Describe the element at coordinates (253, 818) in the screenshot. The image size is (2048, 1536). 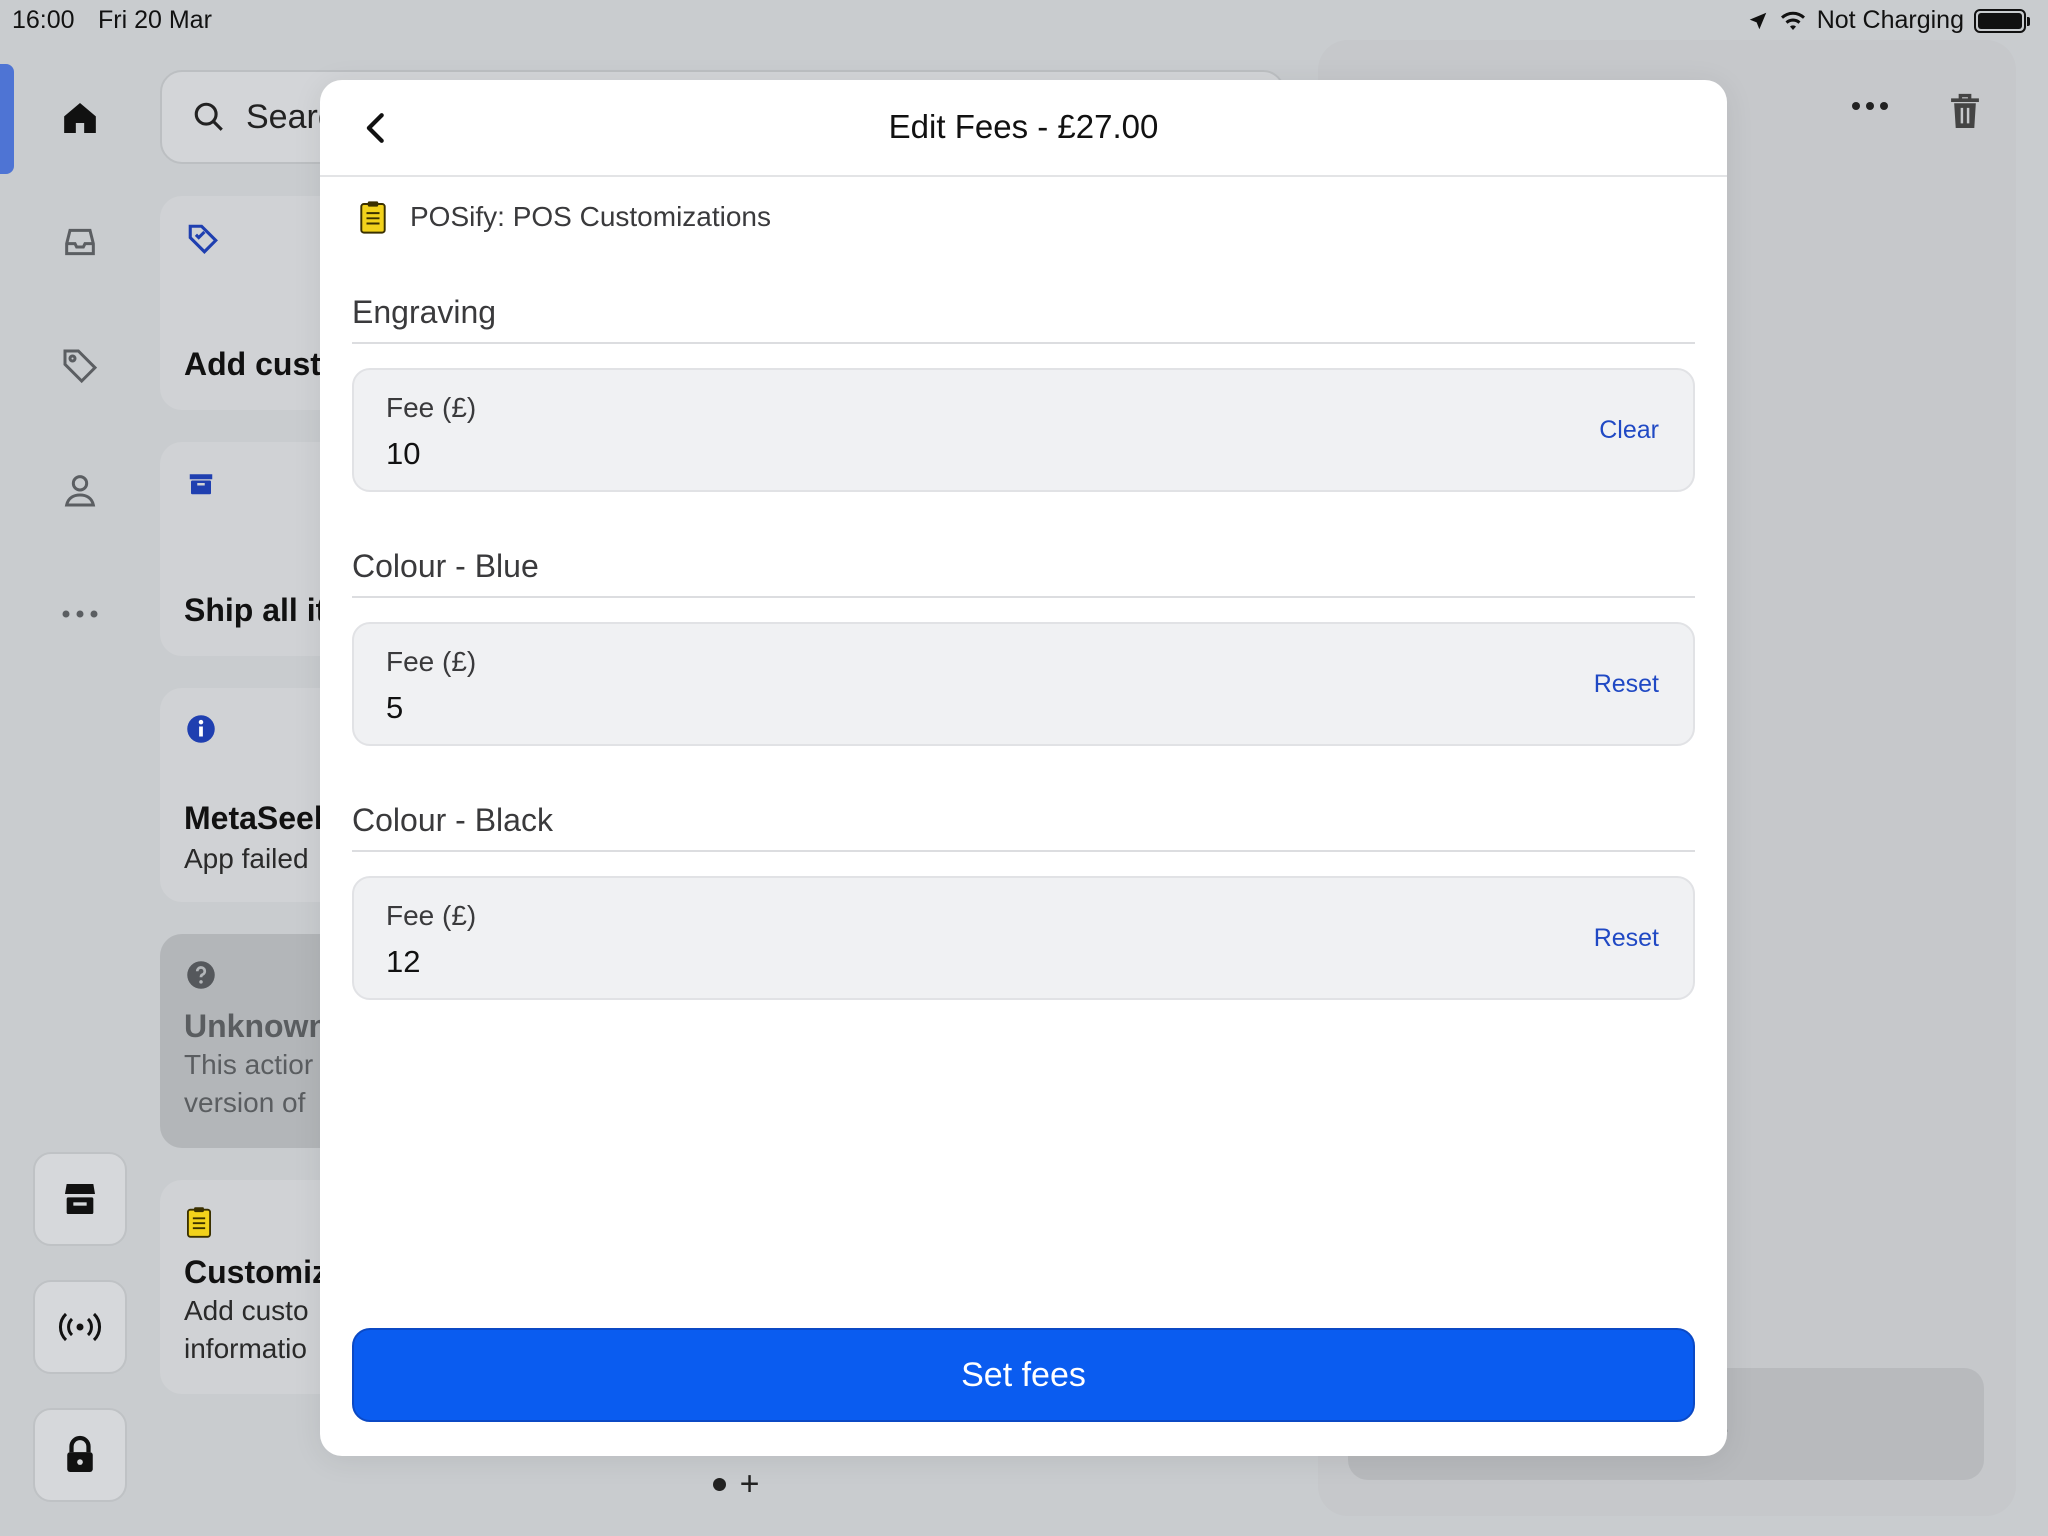
I see `card-title: MetaSeel` at that location.